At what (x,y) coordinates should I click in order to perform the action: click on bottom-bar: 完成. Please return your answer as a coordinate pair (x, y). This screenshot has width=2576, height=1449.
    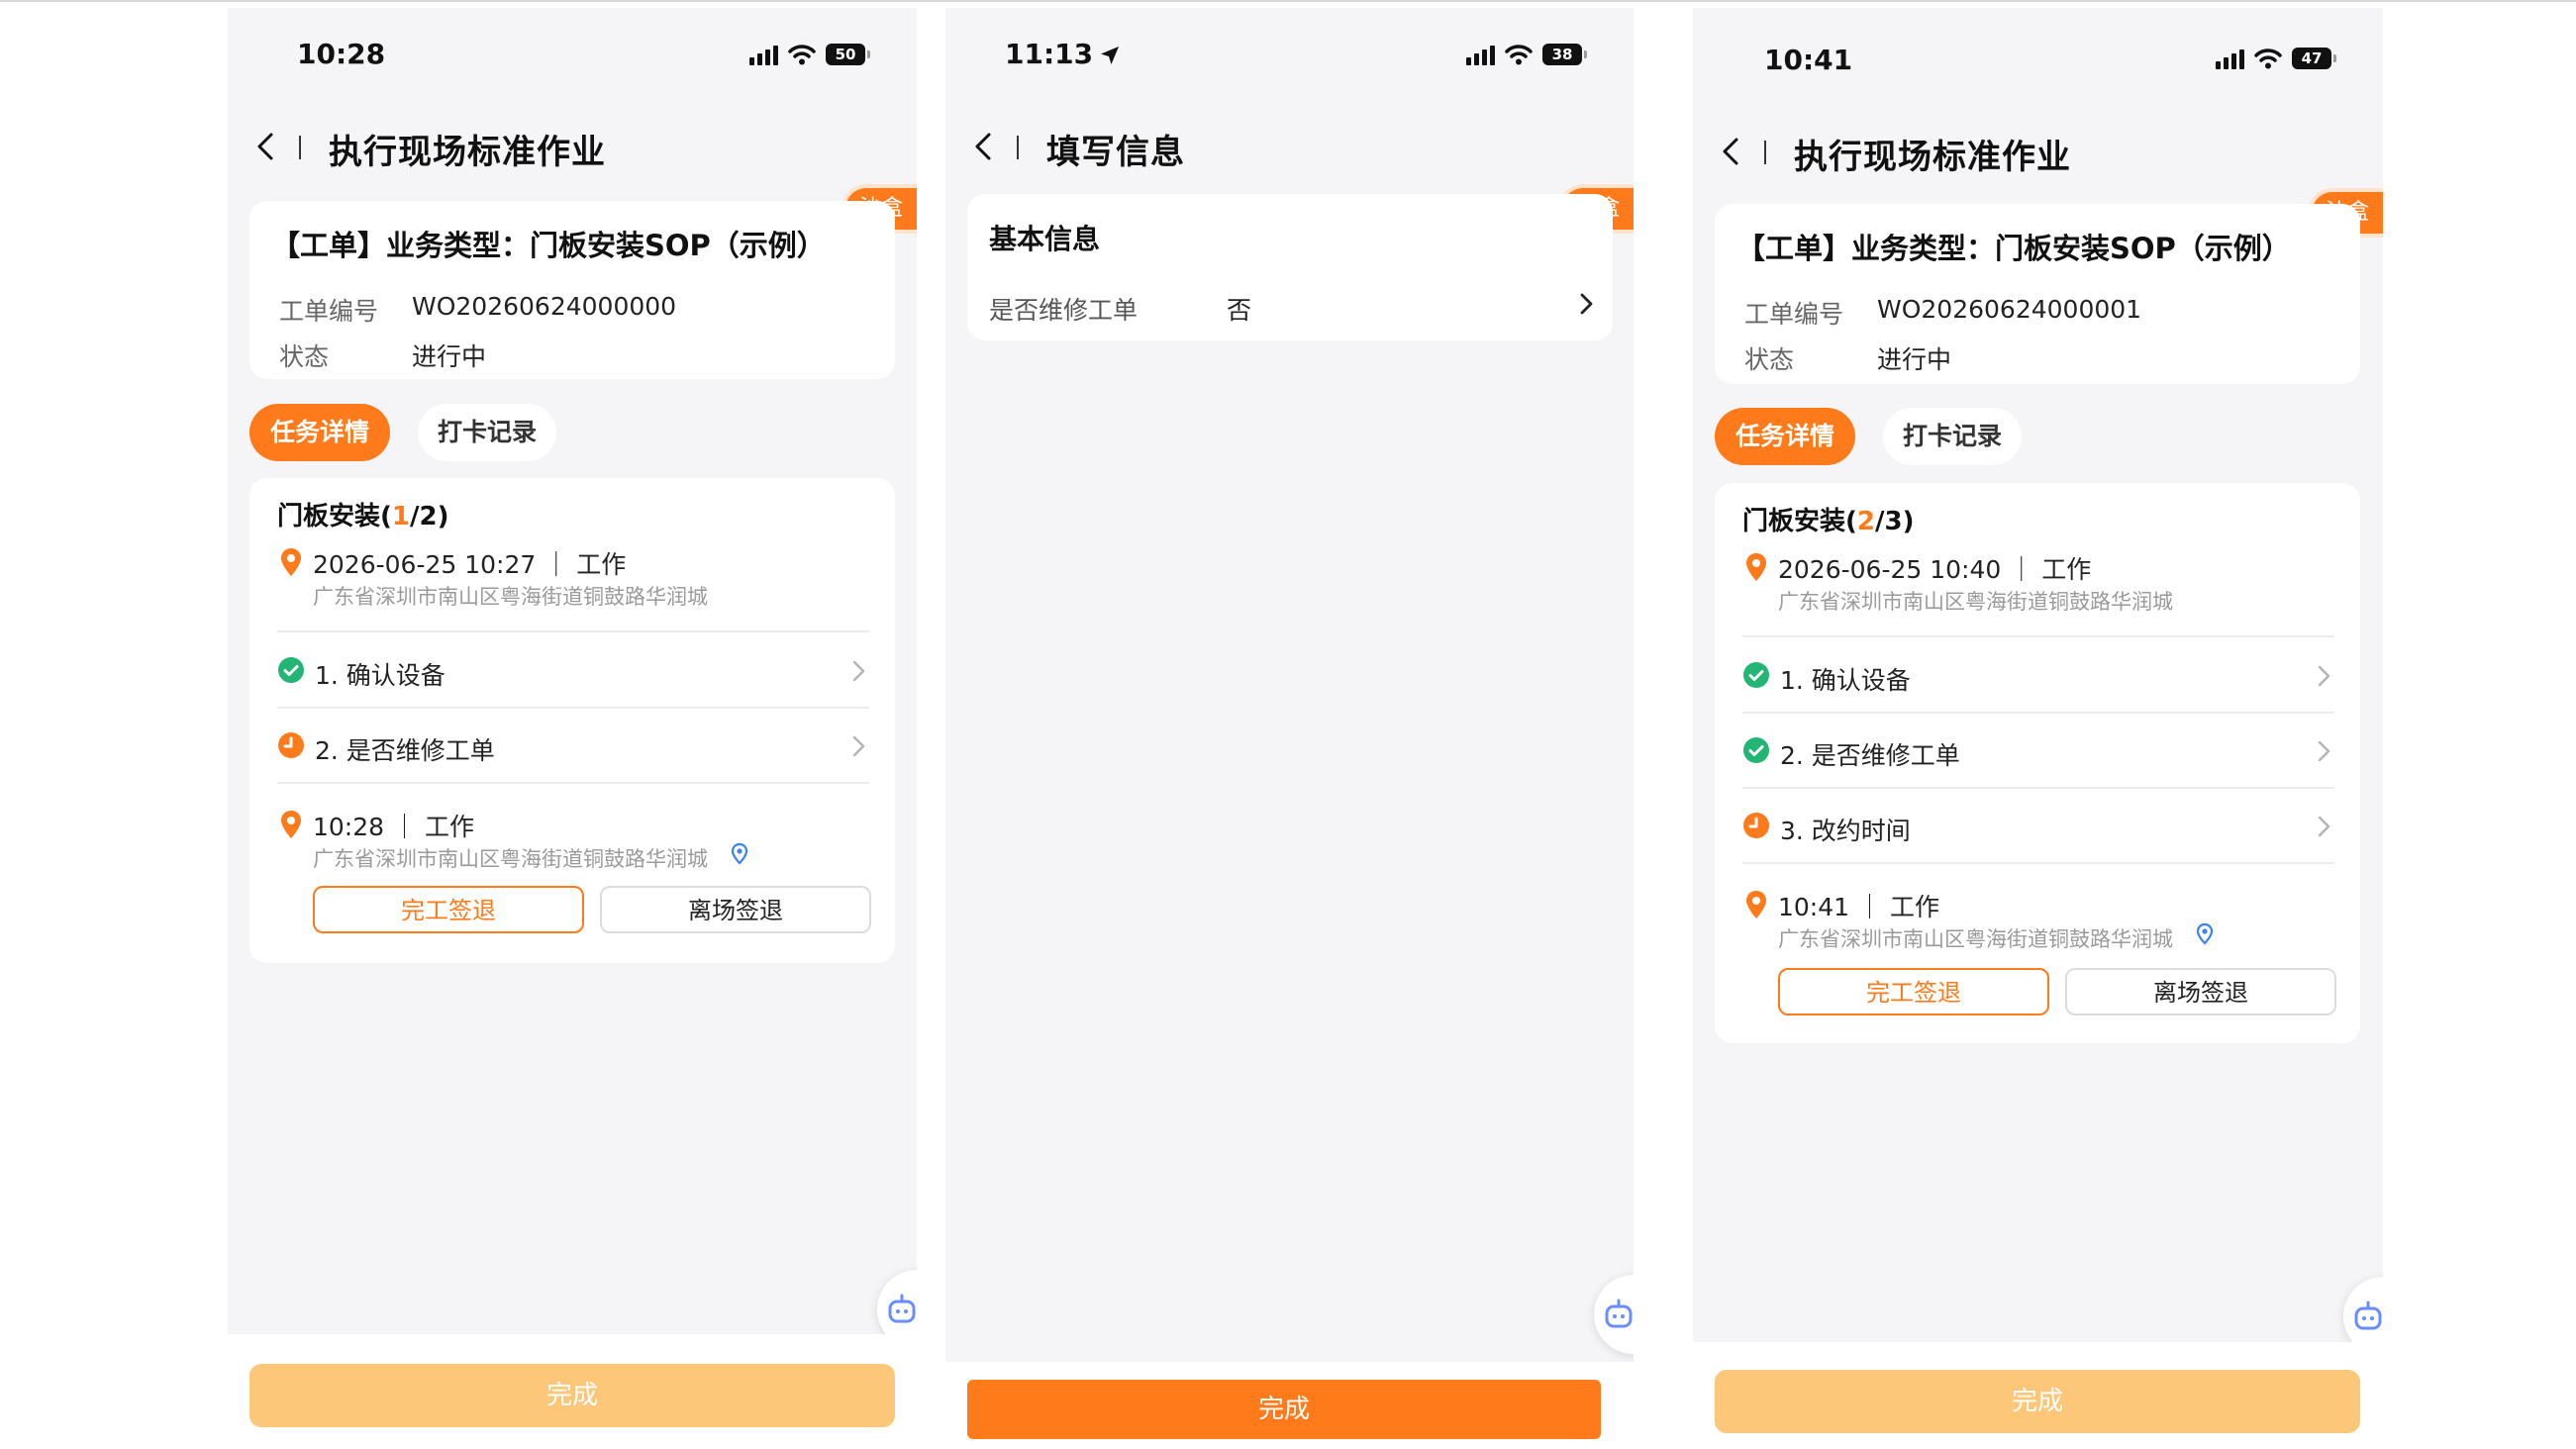
    Looking at the image, I should click on (572, 1391).